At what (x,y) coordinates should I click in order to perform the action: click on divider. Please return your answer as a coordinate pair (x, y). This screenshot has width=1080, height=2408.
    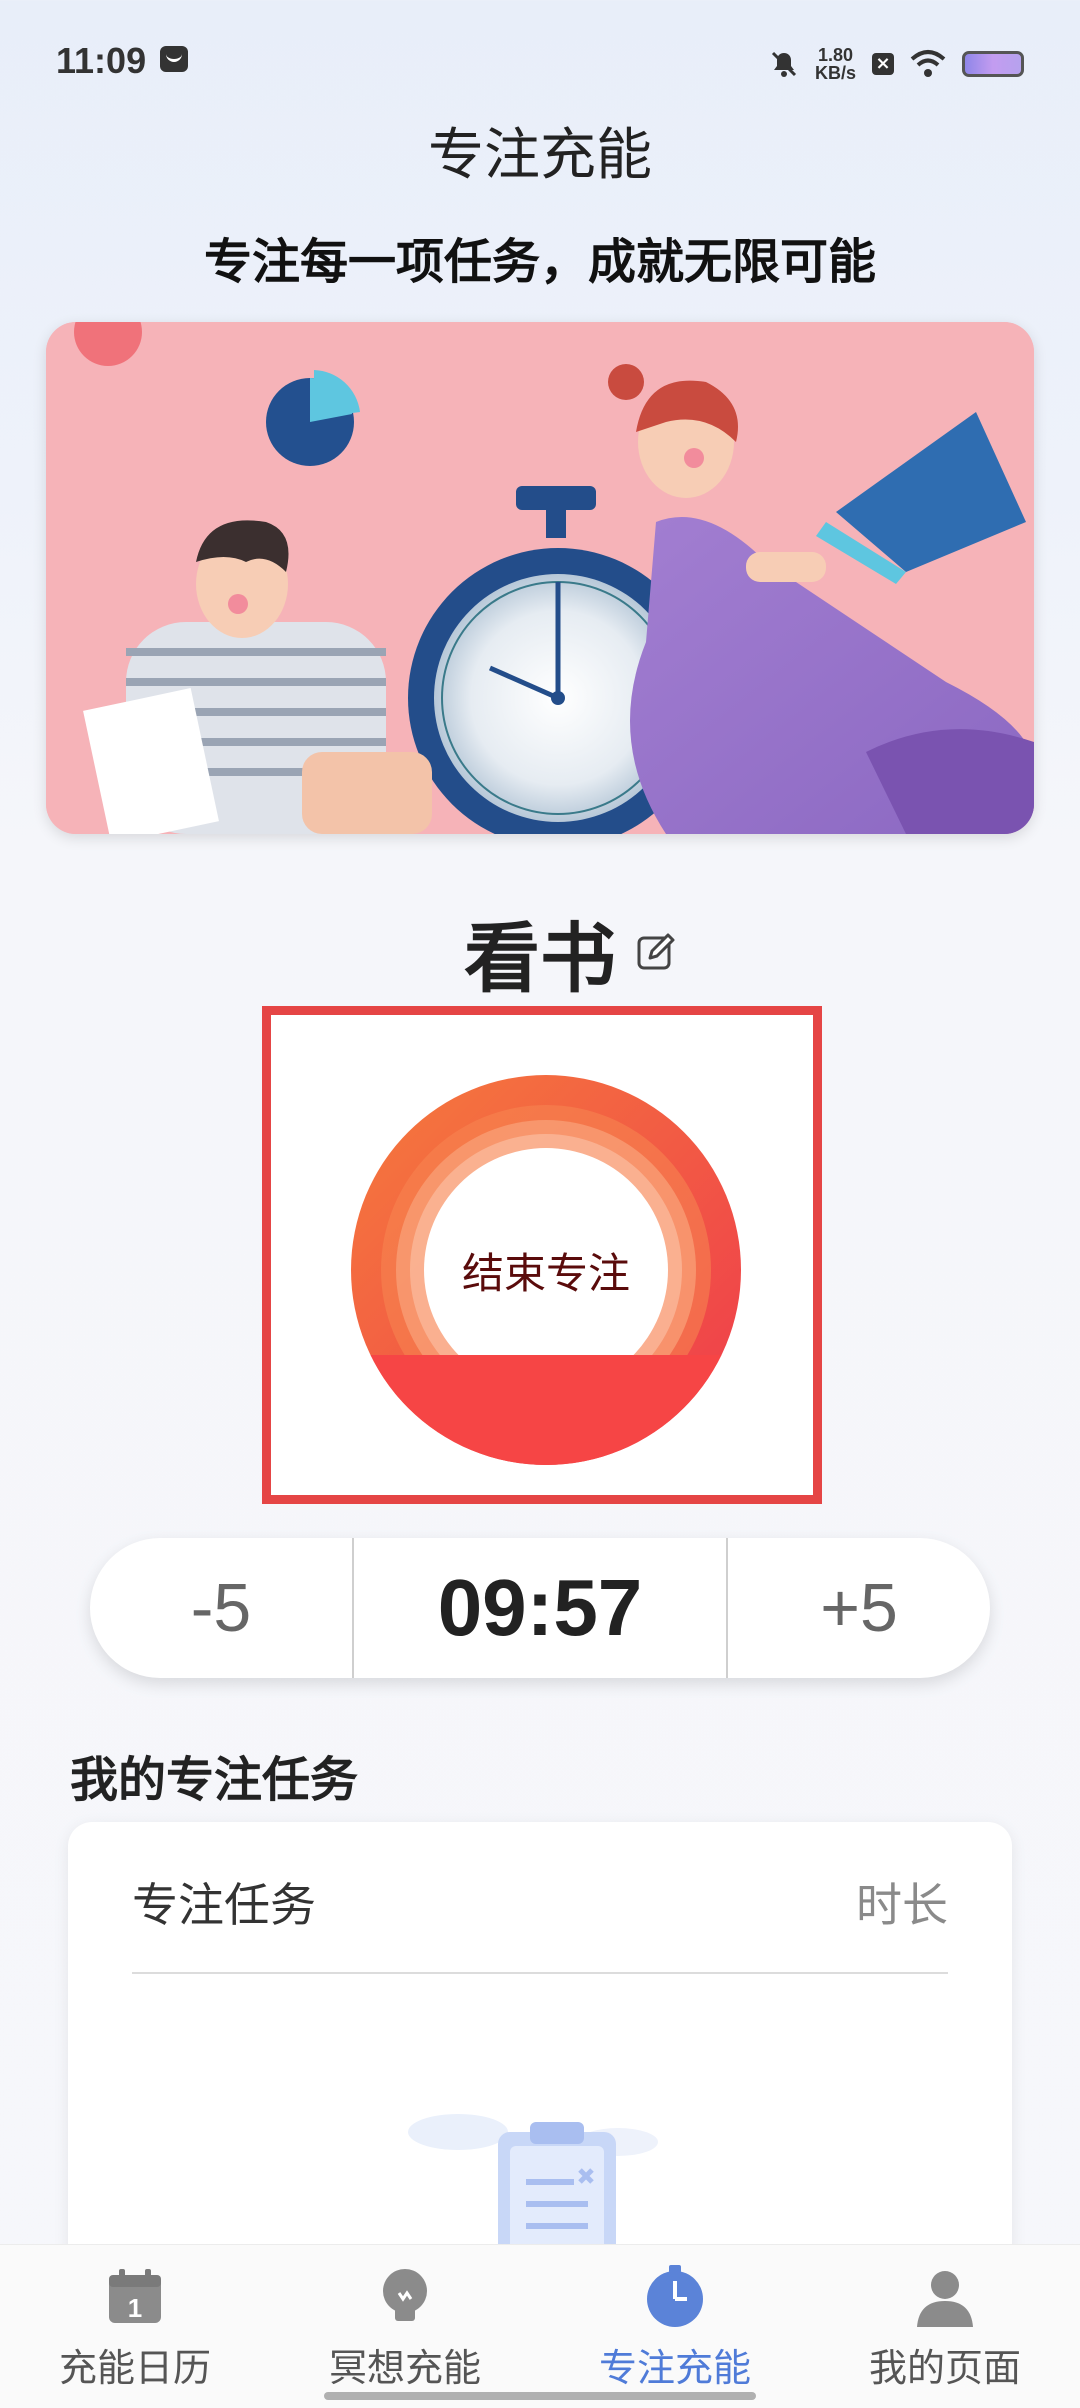
    Looking at the image, I should click on (540, 1973).